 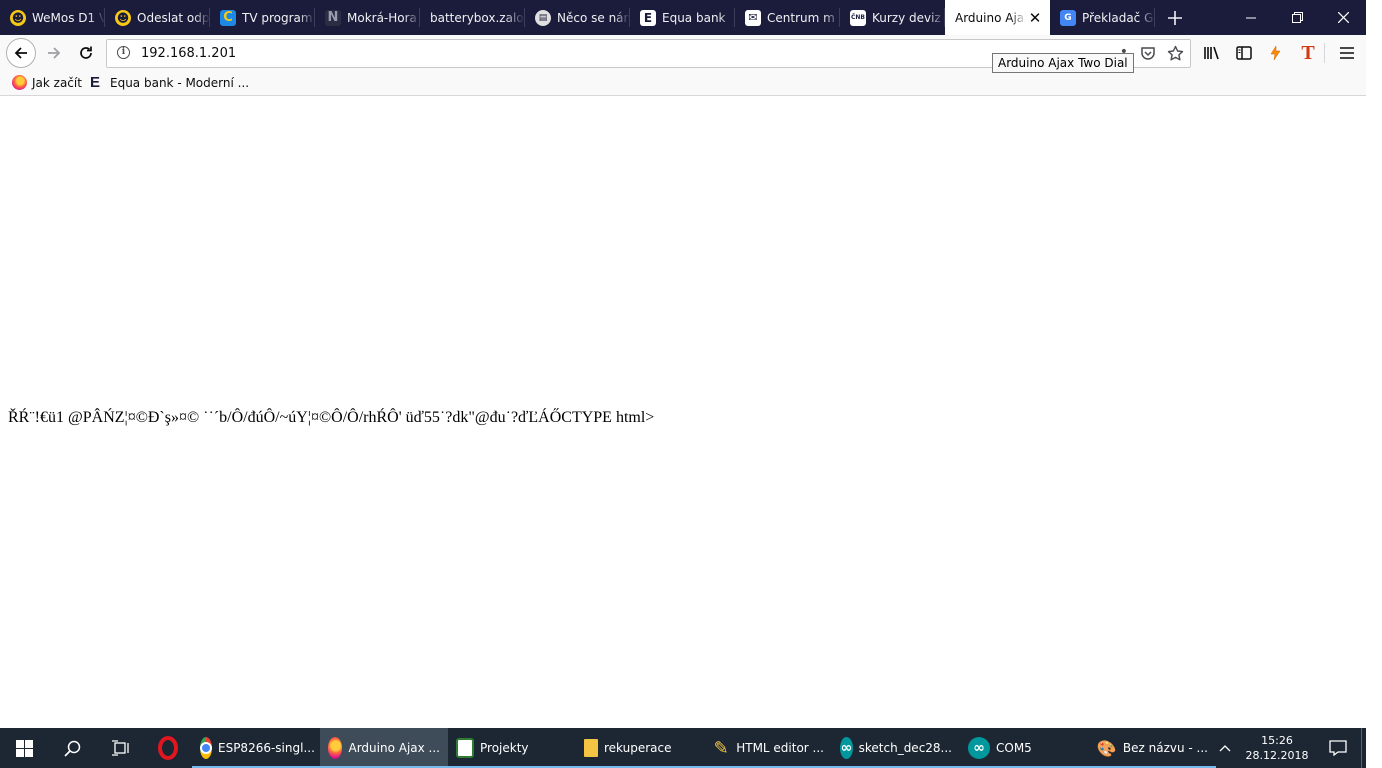 I want to click on browser-tab: Arduino Ajax ✕, so click(x=997, y=17).